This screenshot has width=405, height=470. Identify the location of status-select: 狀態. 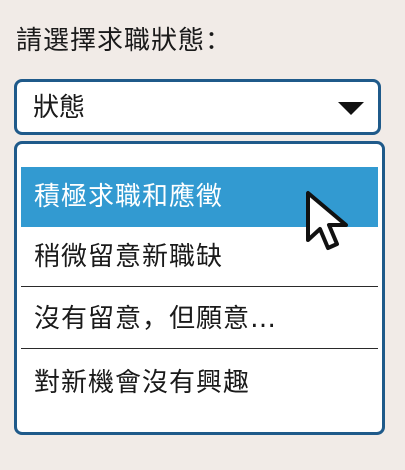
(197, 107).